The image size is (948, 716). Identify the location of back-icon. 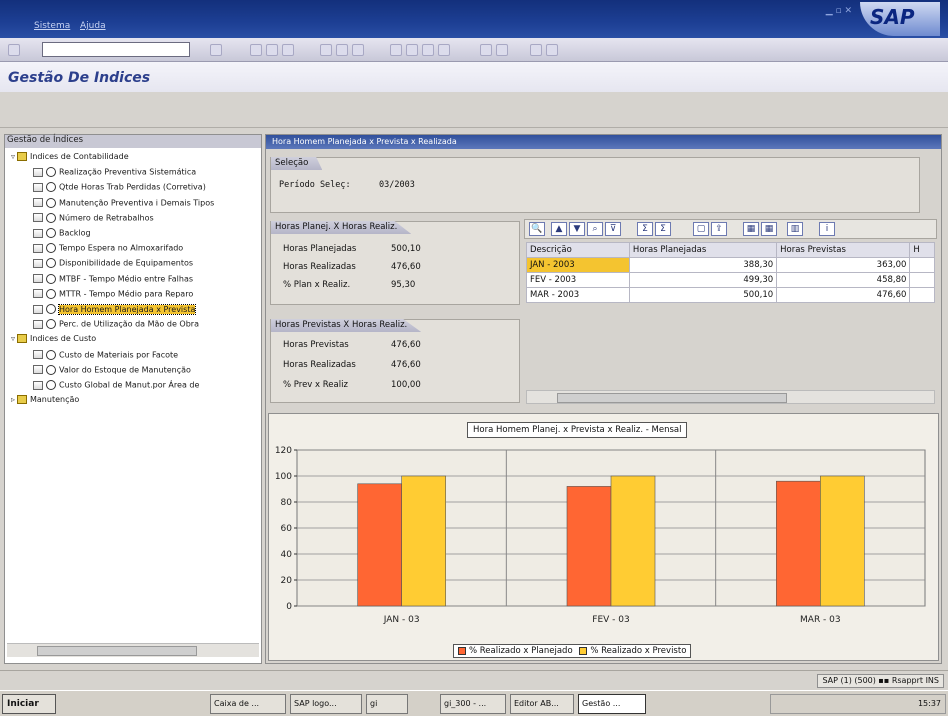
(256, 50).